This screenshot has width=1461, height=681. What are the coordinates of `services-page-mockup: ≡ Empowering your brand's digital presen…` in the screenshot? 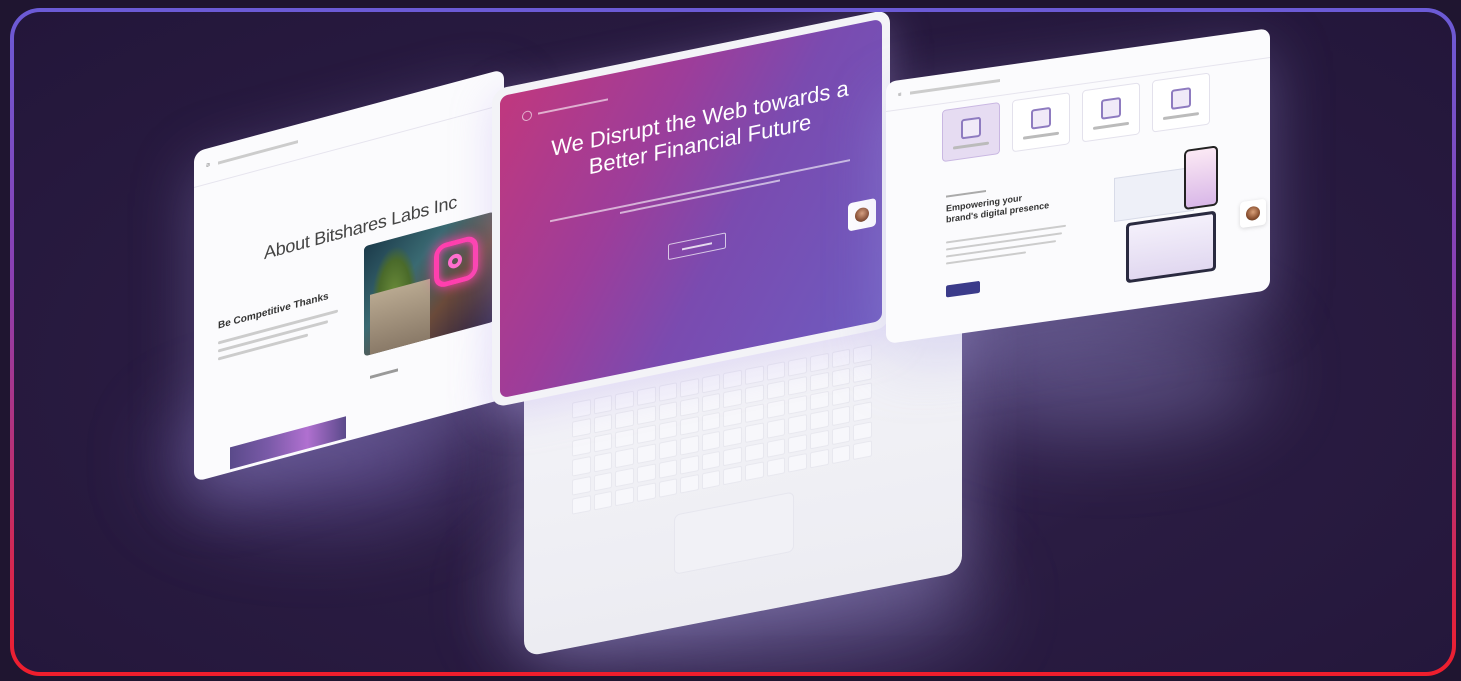 It's located at (1078, 186).